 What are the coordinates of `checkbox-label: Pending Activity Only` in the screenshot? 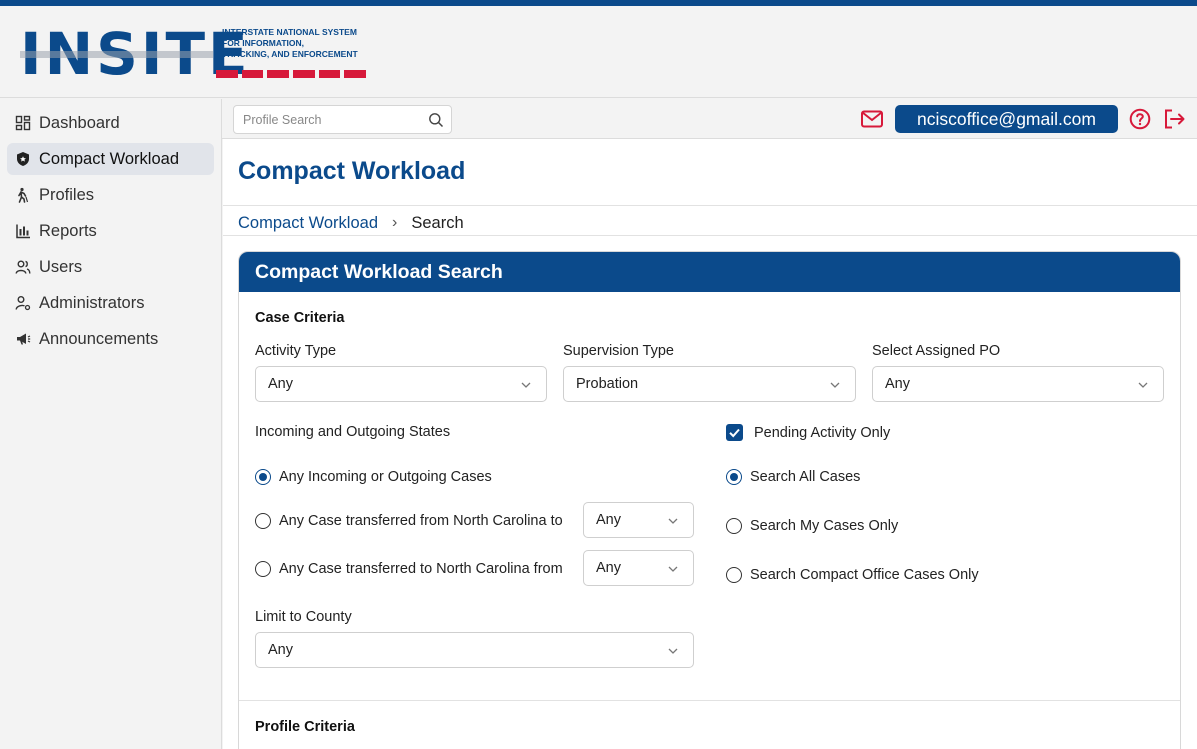 It's located at (822, 432).